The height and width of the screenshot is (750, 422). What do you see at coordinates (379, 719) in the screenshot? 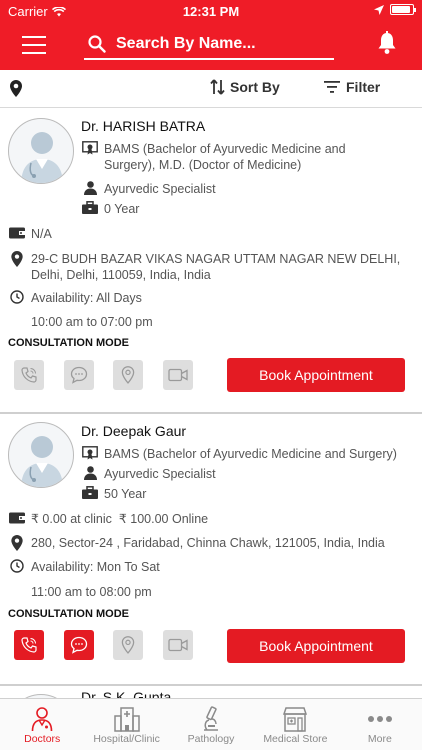
I see `more-dots-icon` at bounding box center [379, 719].